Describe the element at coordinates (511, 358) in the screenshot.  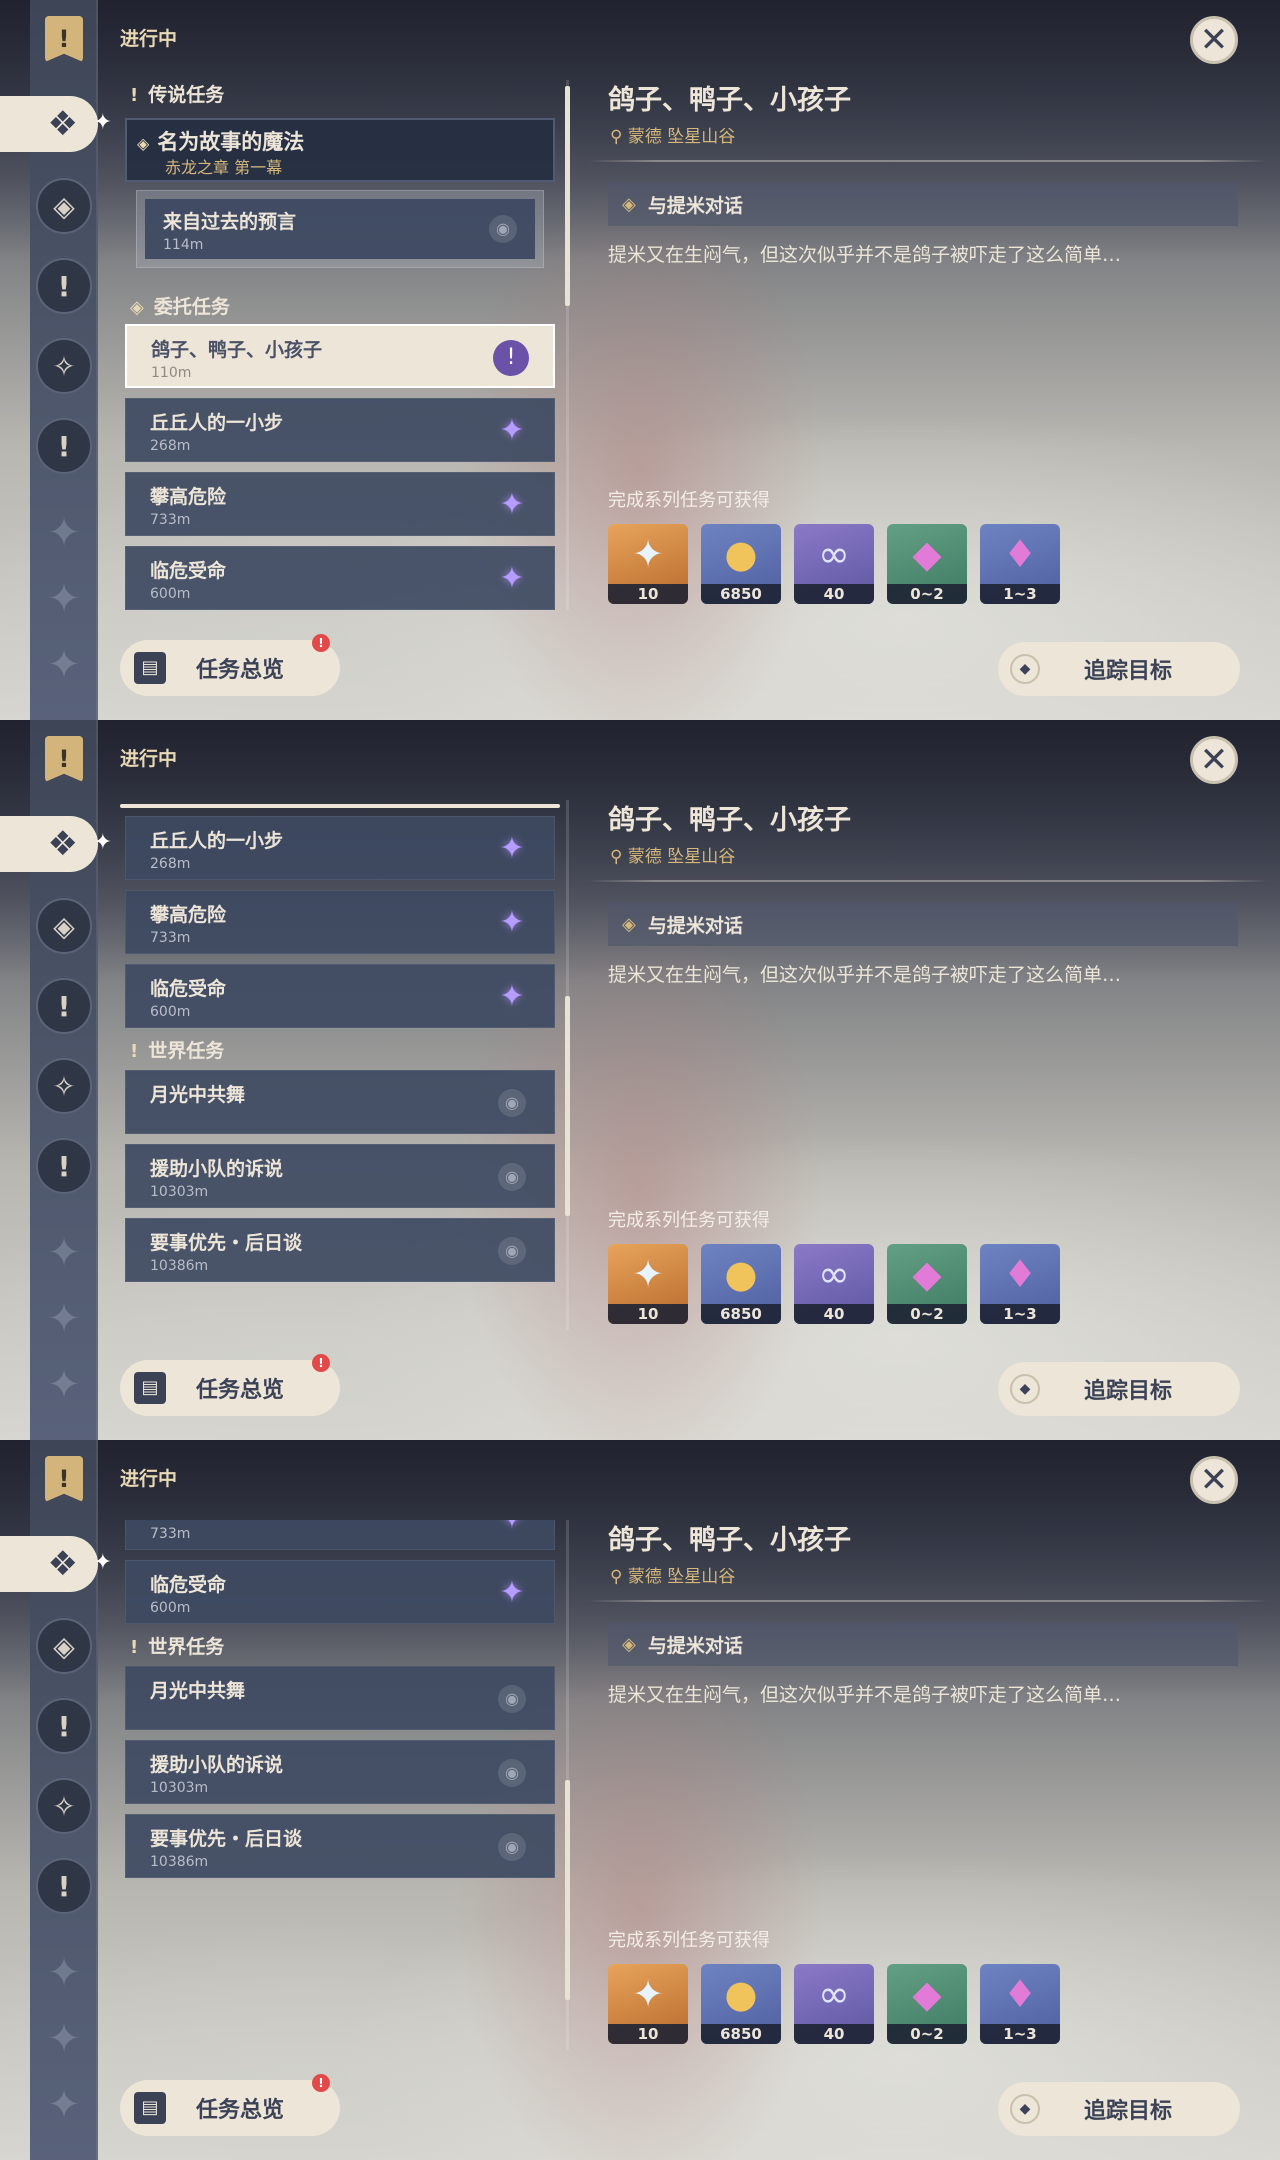
I see `commission-star-icon: !` at that location.